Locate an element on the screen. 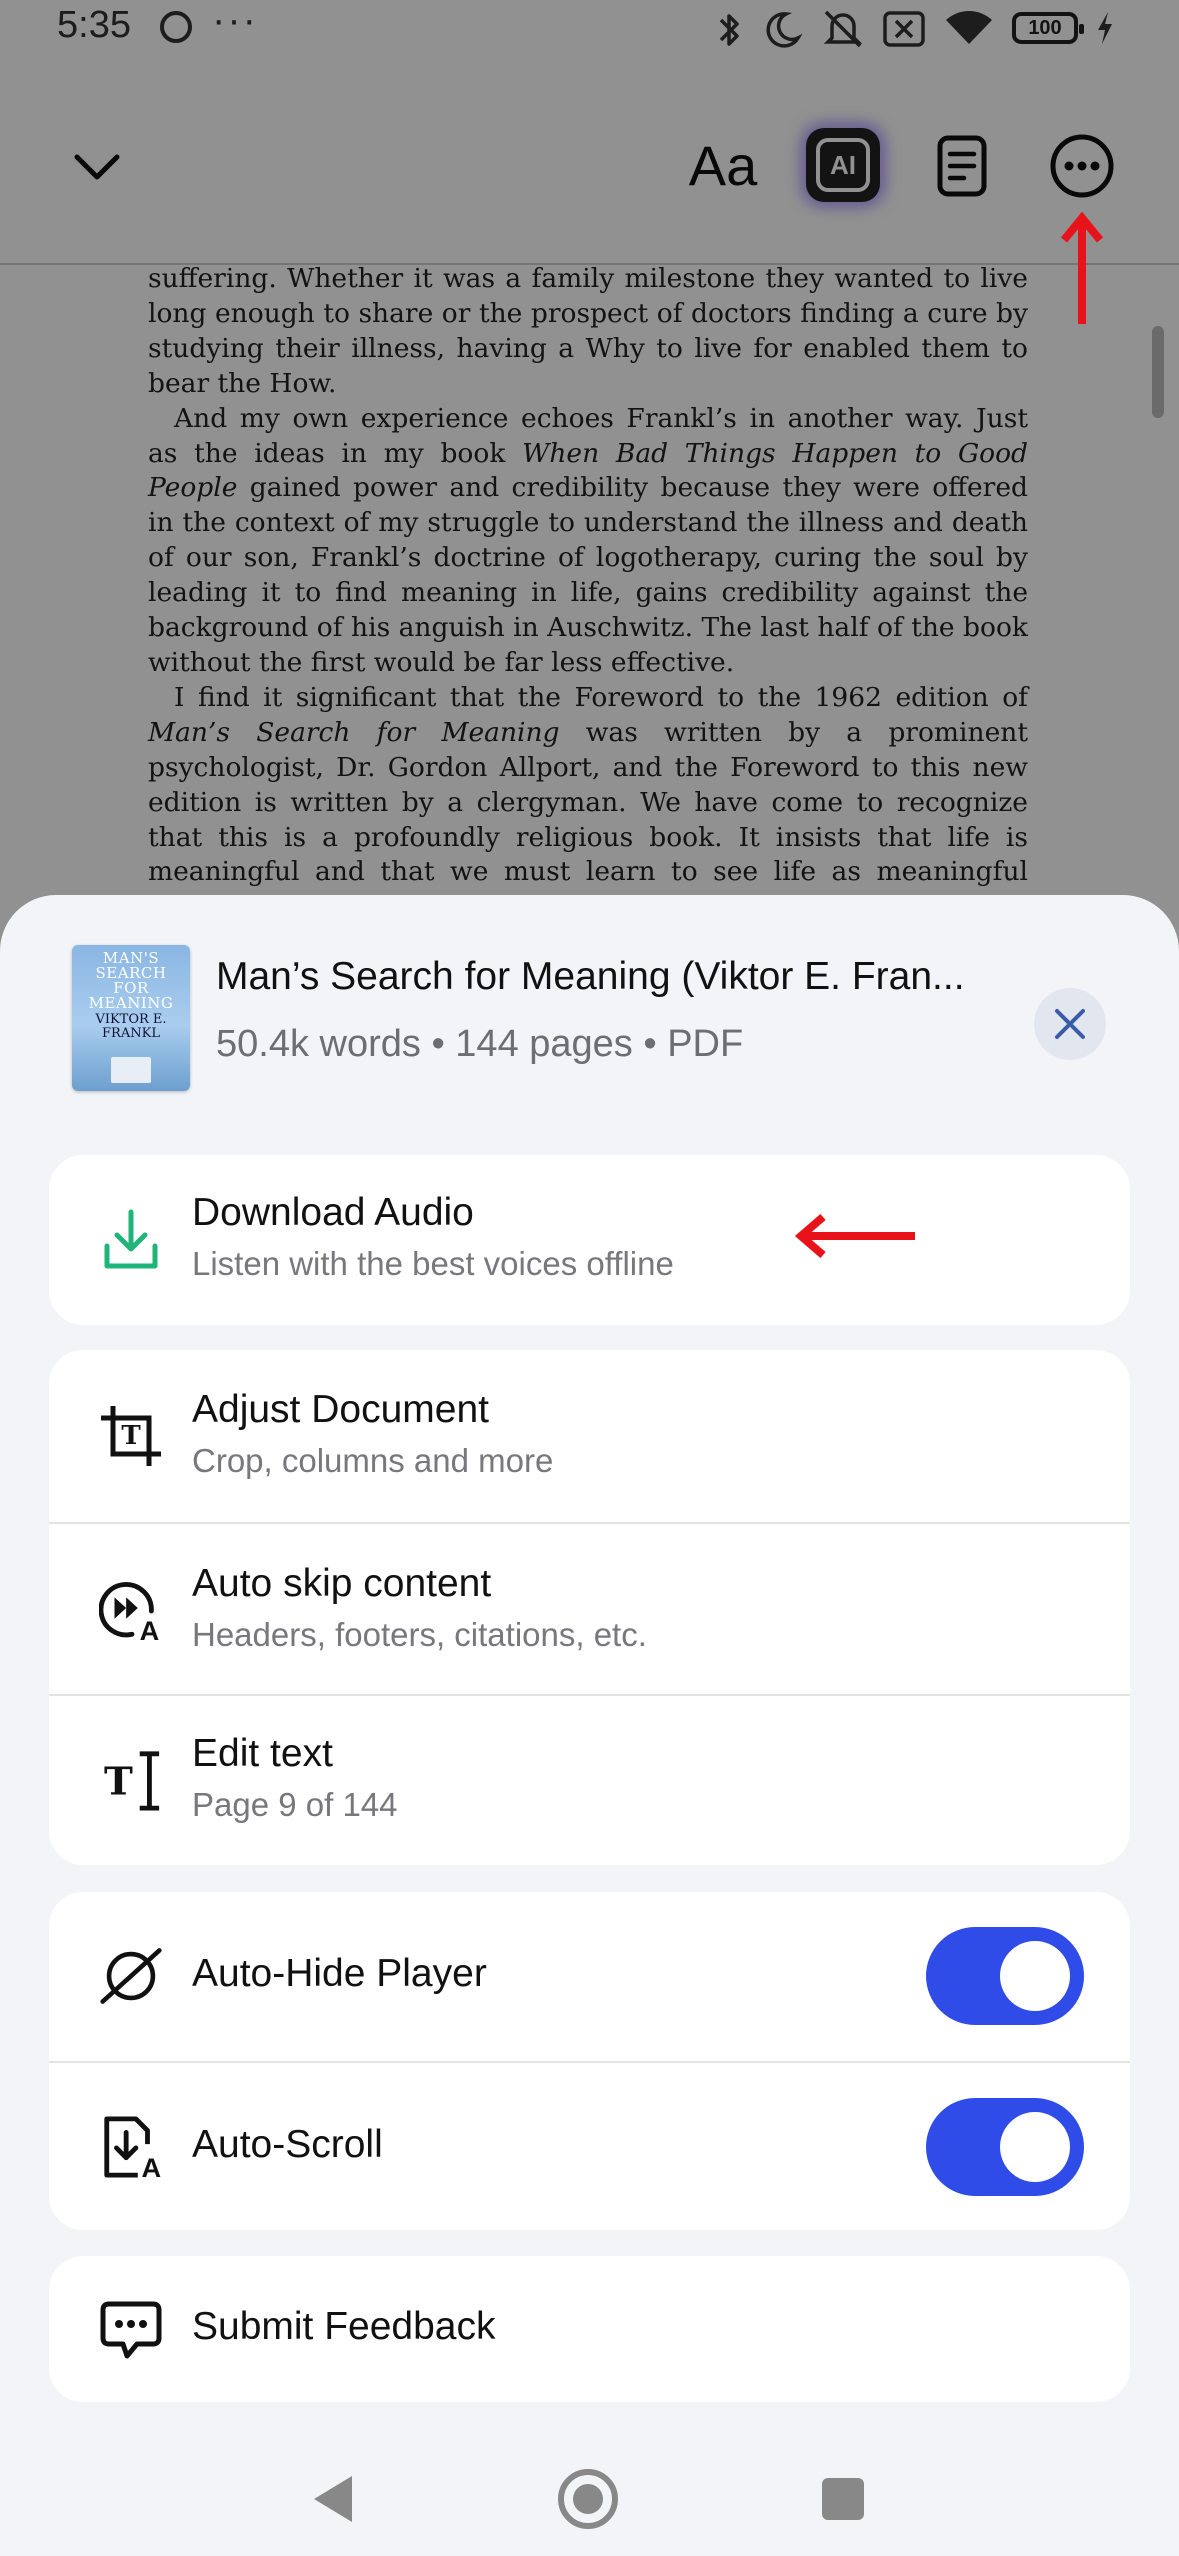 The width and height of the screenshot is (1179, 2556). eye-off-icon is located at coordinates (131, 1976).